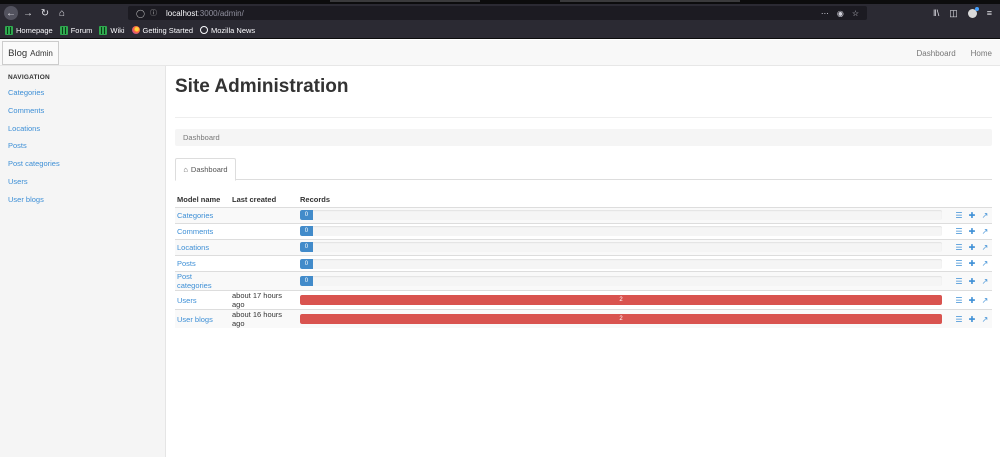 The image size is (1000, 457). Describe the element at coordinates (155, 13) in the screenshot. I see `info-icon: ⓘ` at that location.